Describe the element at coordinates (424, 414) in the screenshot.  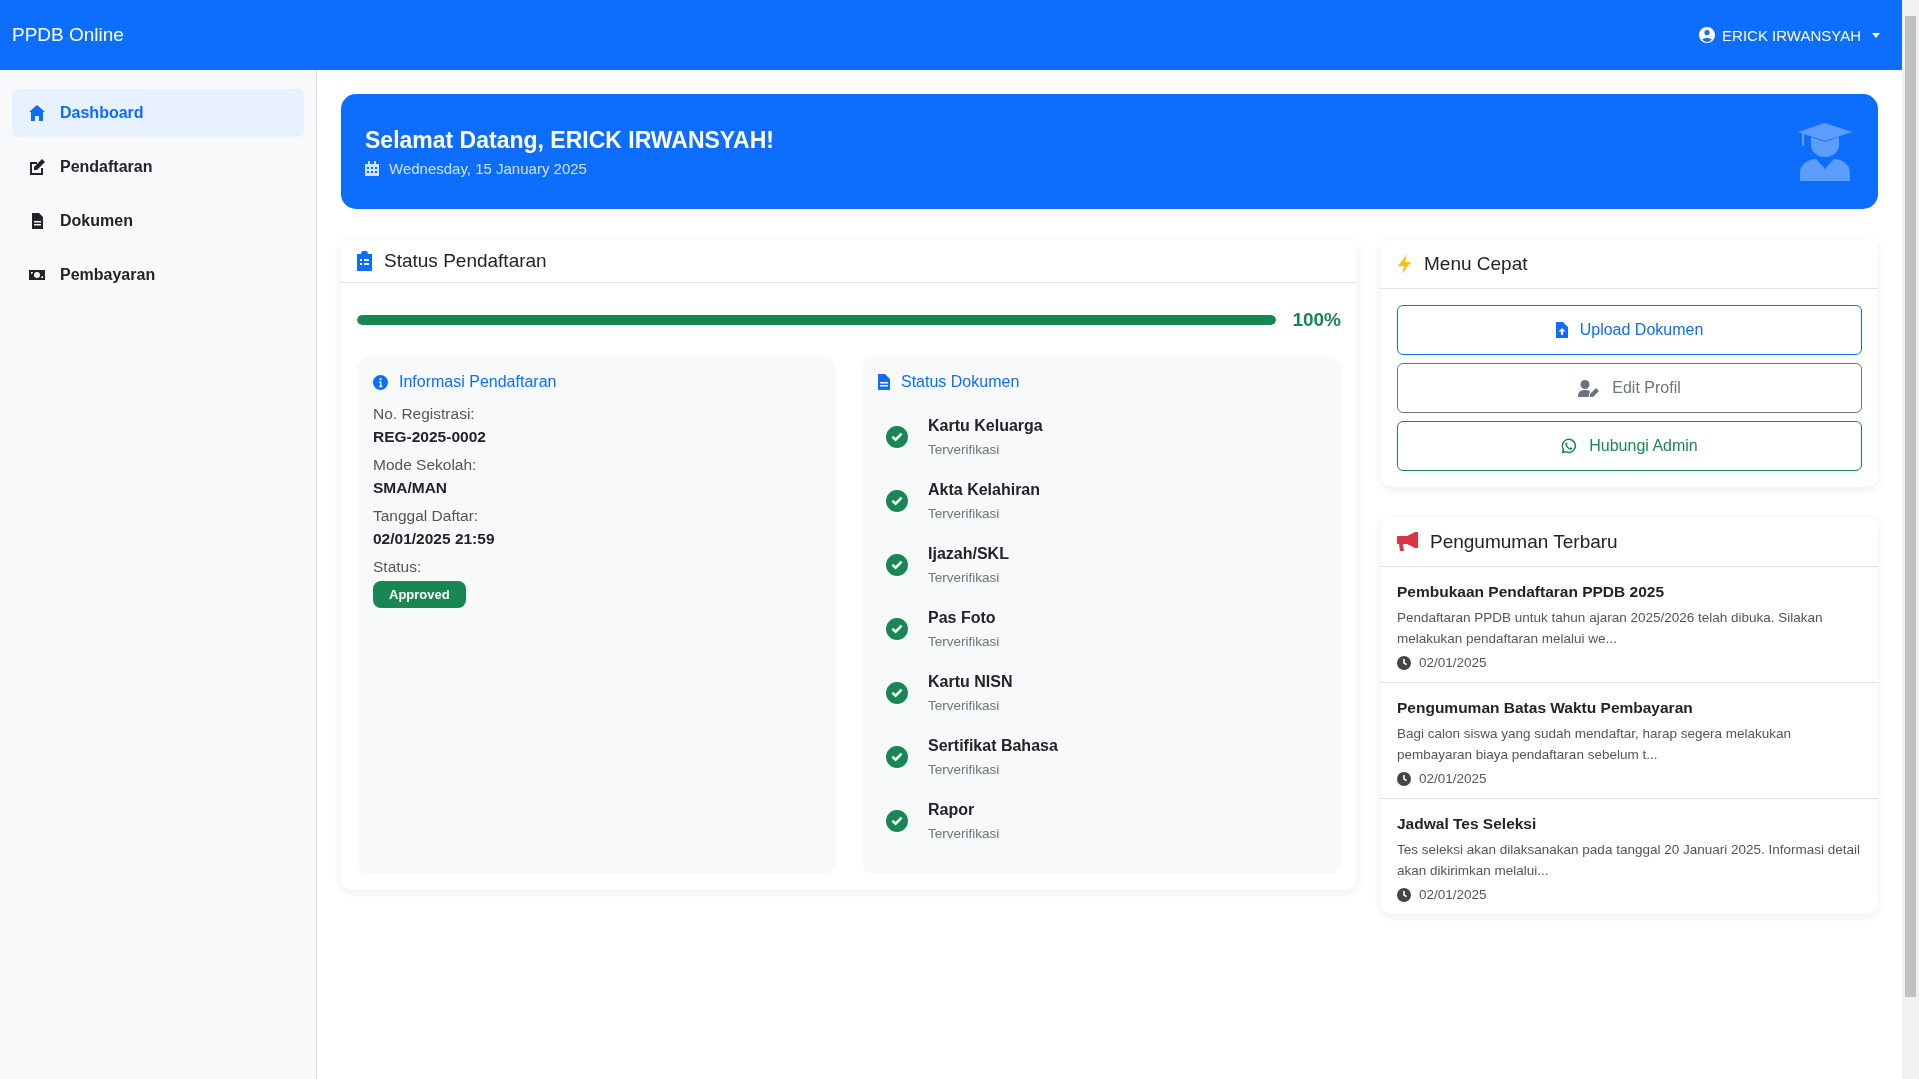
I see `field-label: No. Registrasi:` at that location.